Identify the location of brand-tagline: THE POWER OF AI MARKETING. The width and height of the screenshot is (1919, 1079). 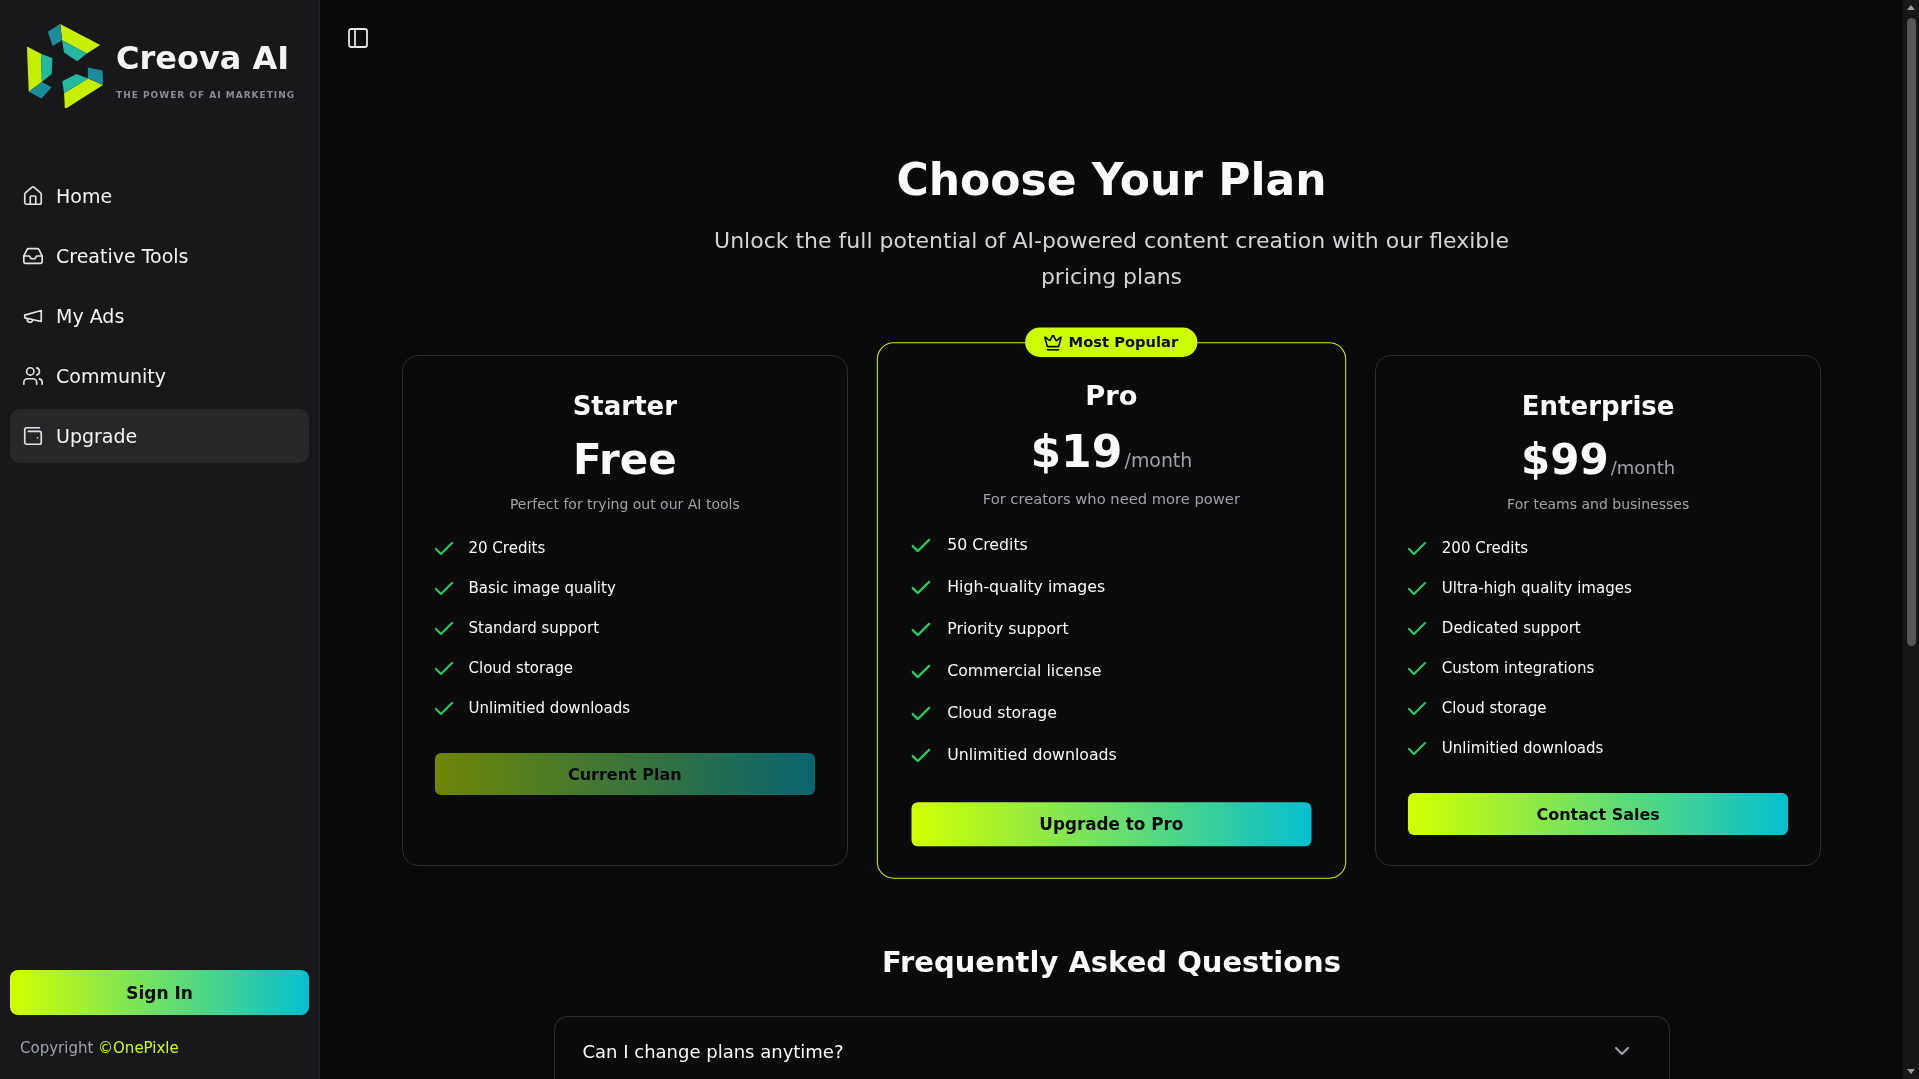
(206, 95).